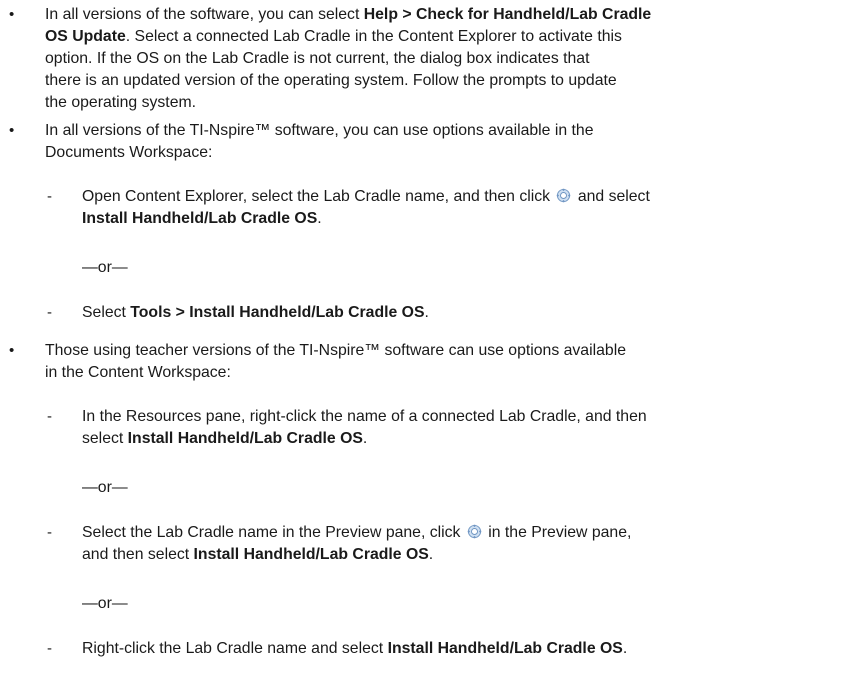  I want to click on text-segment: in the Preview pane,, so click(557, 532).